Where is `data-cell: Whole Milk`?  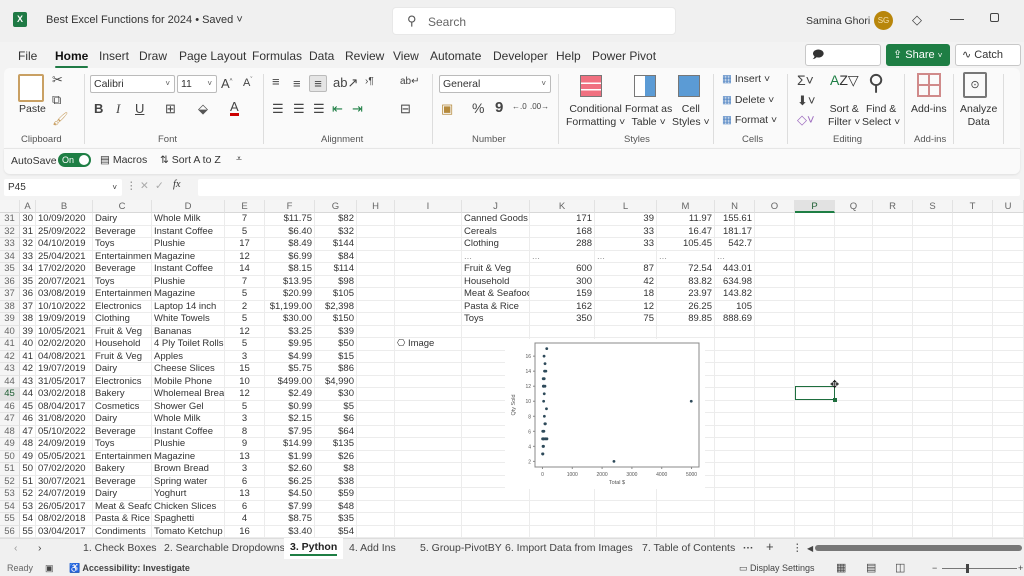 data-cell: Whole Milk is located at coordinates (188, 219).